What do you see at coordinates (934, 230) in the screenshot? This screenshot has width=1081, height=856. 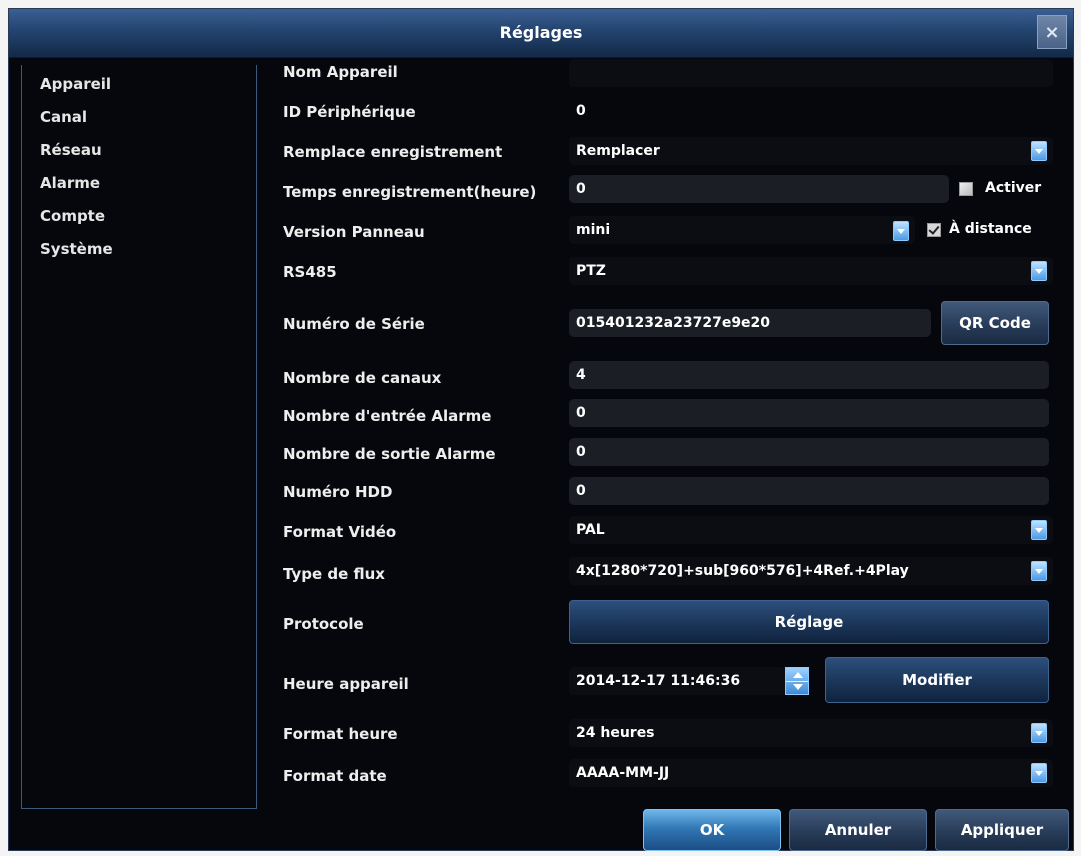 I see `remote-checkbox` at bounding box center [934, 230].